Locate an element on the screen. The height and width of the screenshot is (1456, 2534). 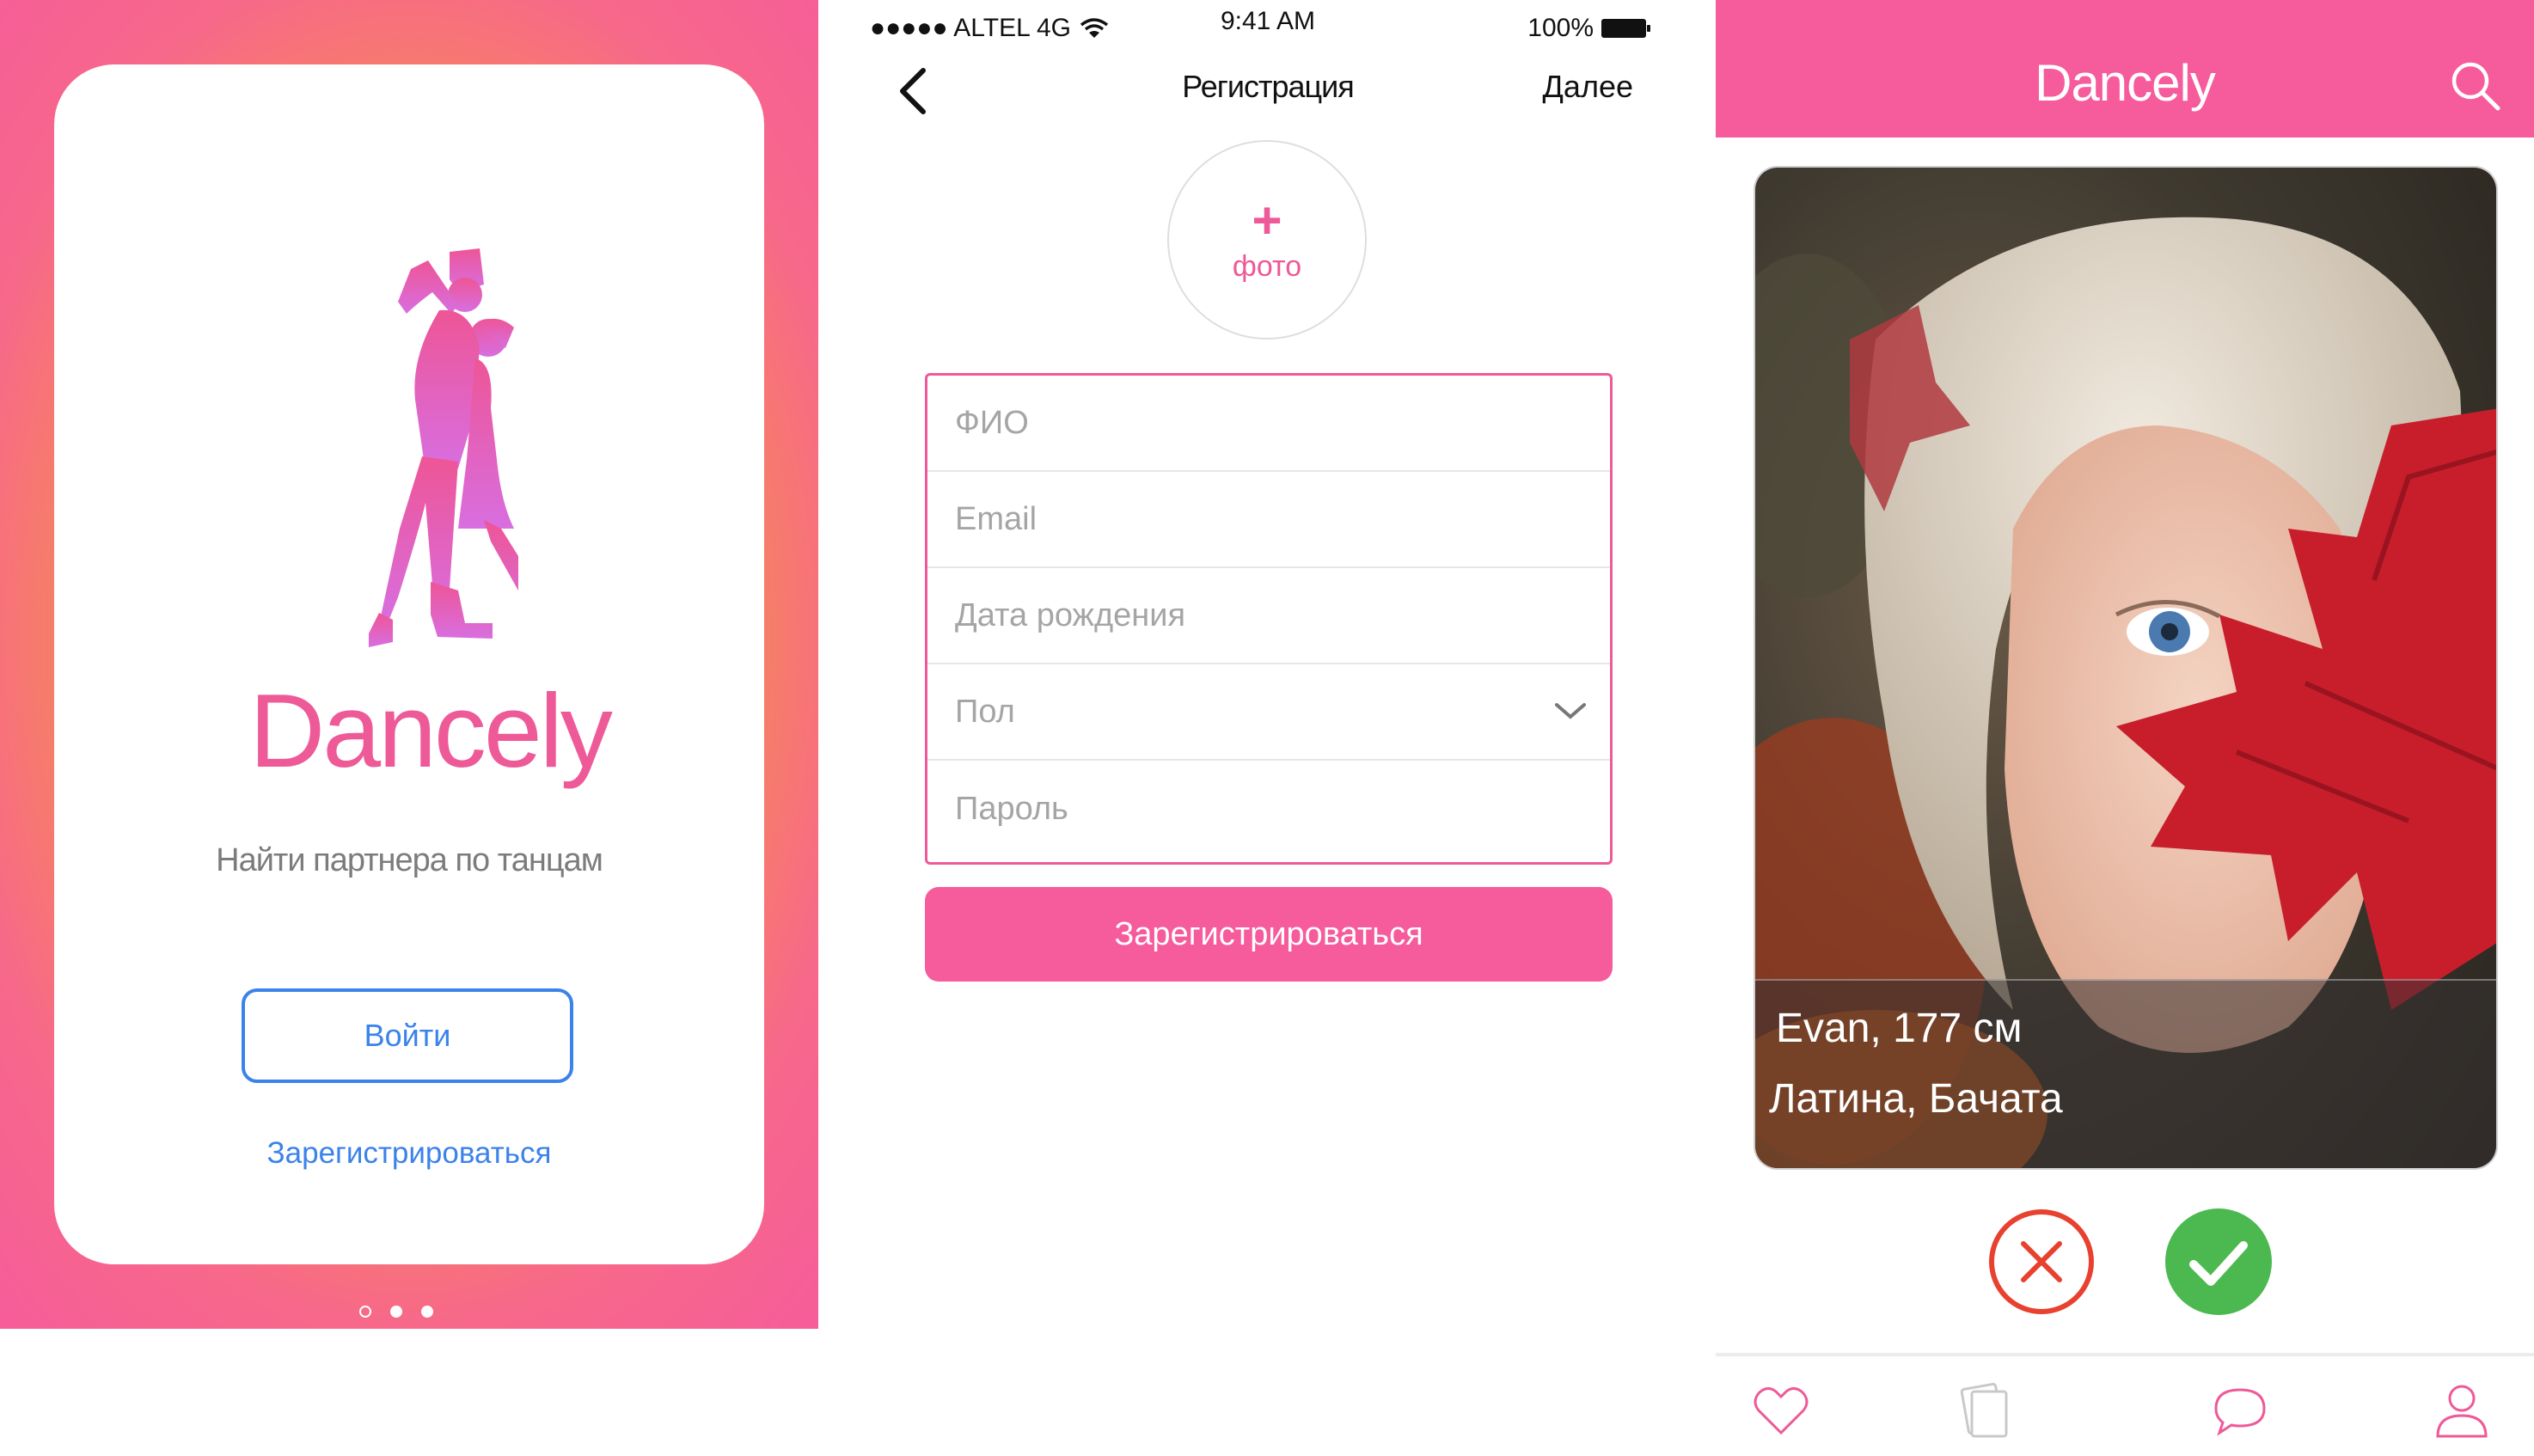
plus-icon: + is located at coordinates (1267, 220).